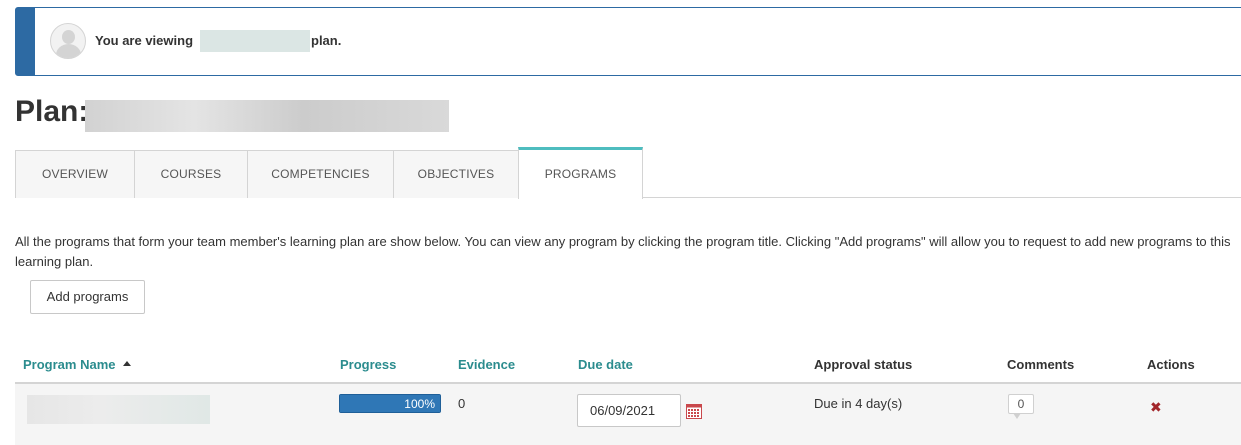  Describe the element at coordinates (144, 40) in the screenshot. I see `banner-message-prefix: You are viewing` at that location.